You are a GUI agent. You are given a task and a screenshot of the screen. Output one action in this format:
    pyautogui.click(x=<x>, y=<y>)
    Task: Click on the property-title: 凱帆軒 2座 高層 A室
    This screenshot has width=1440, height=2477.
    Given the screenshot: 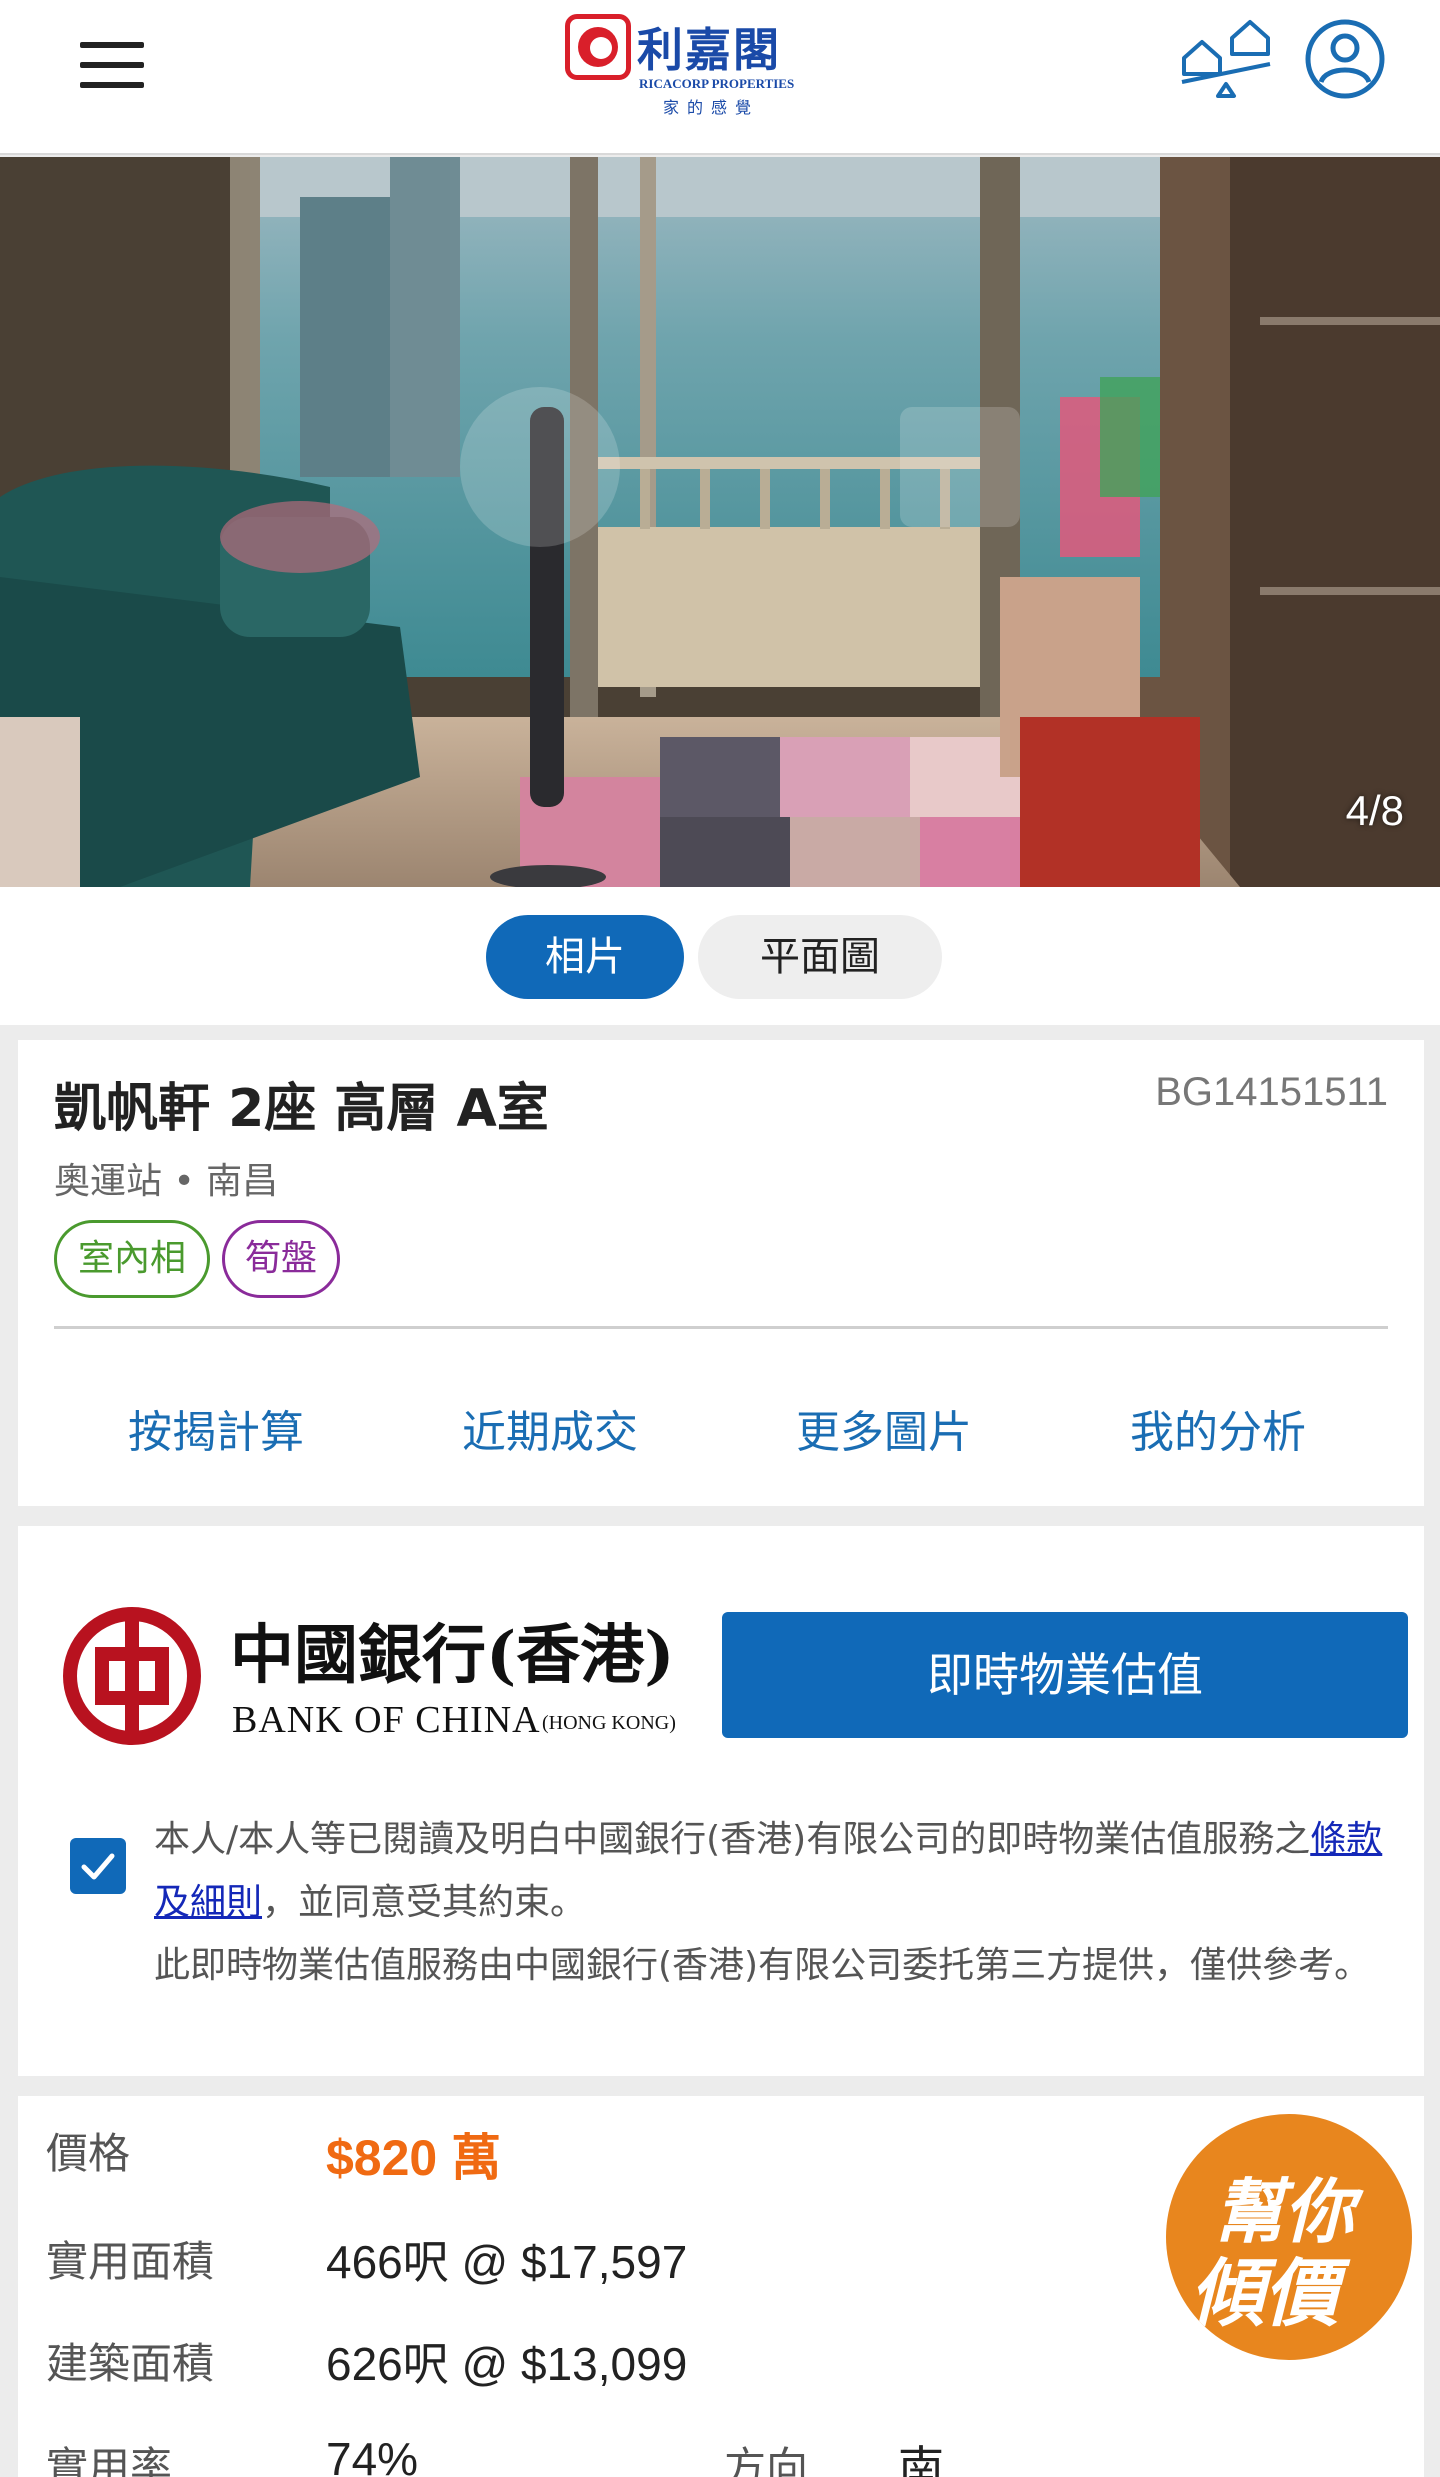 What is the action you would take?
    pyautogui.click(x=301, y=1109)
    